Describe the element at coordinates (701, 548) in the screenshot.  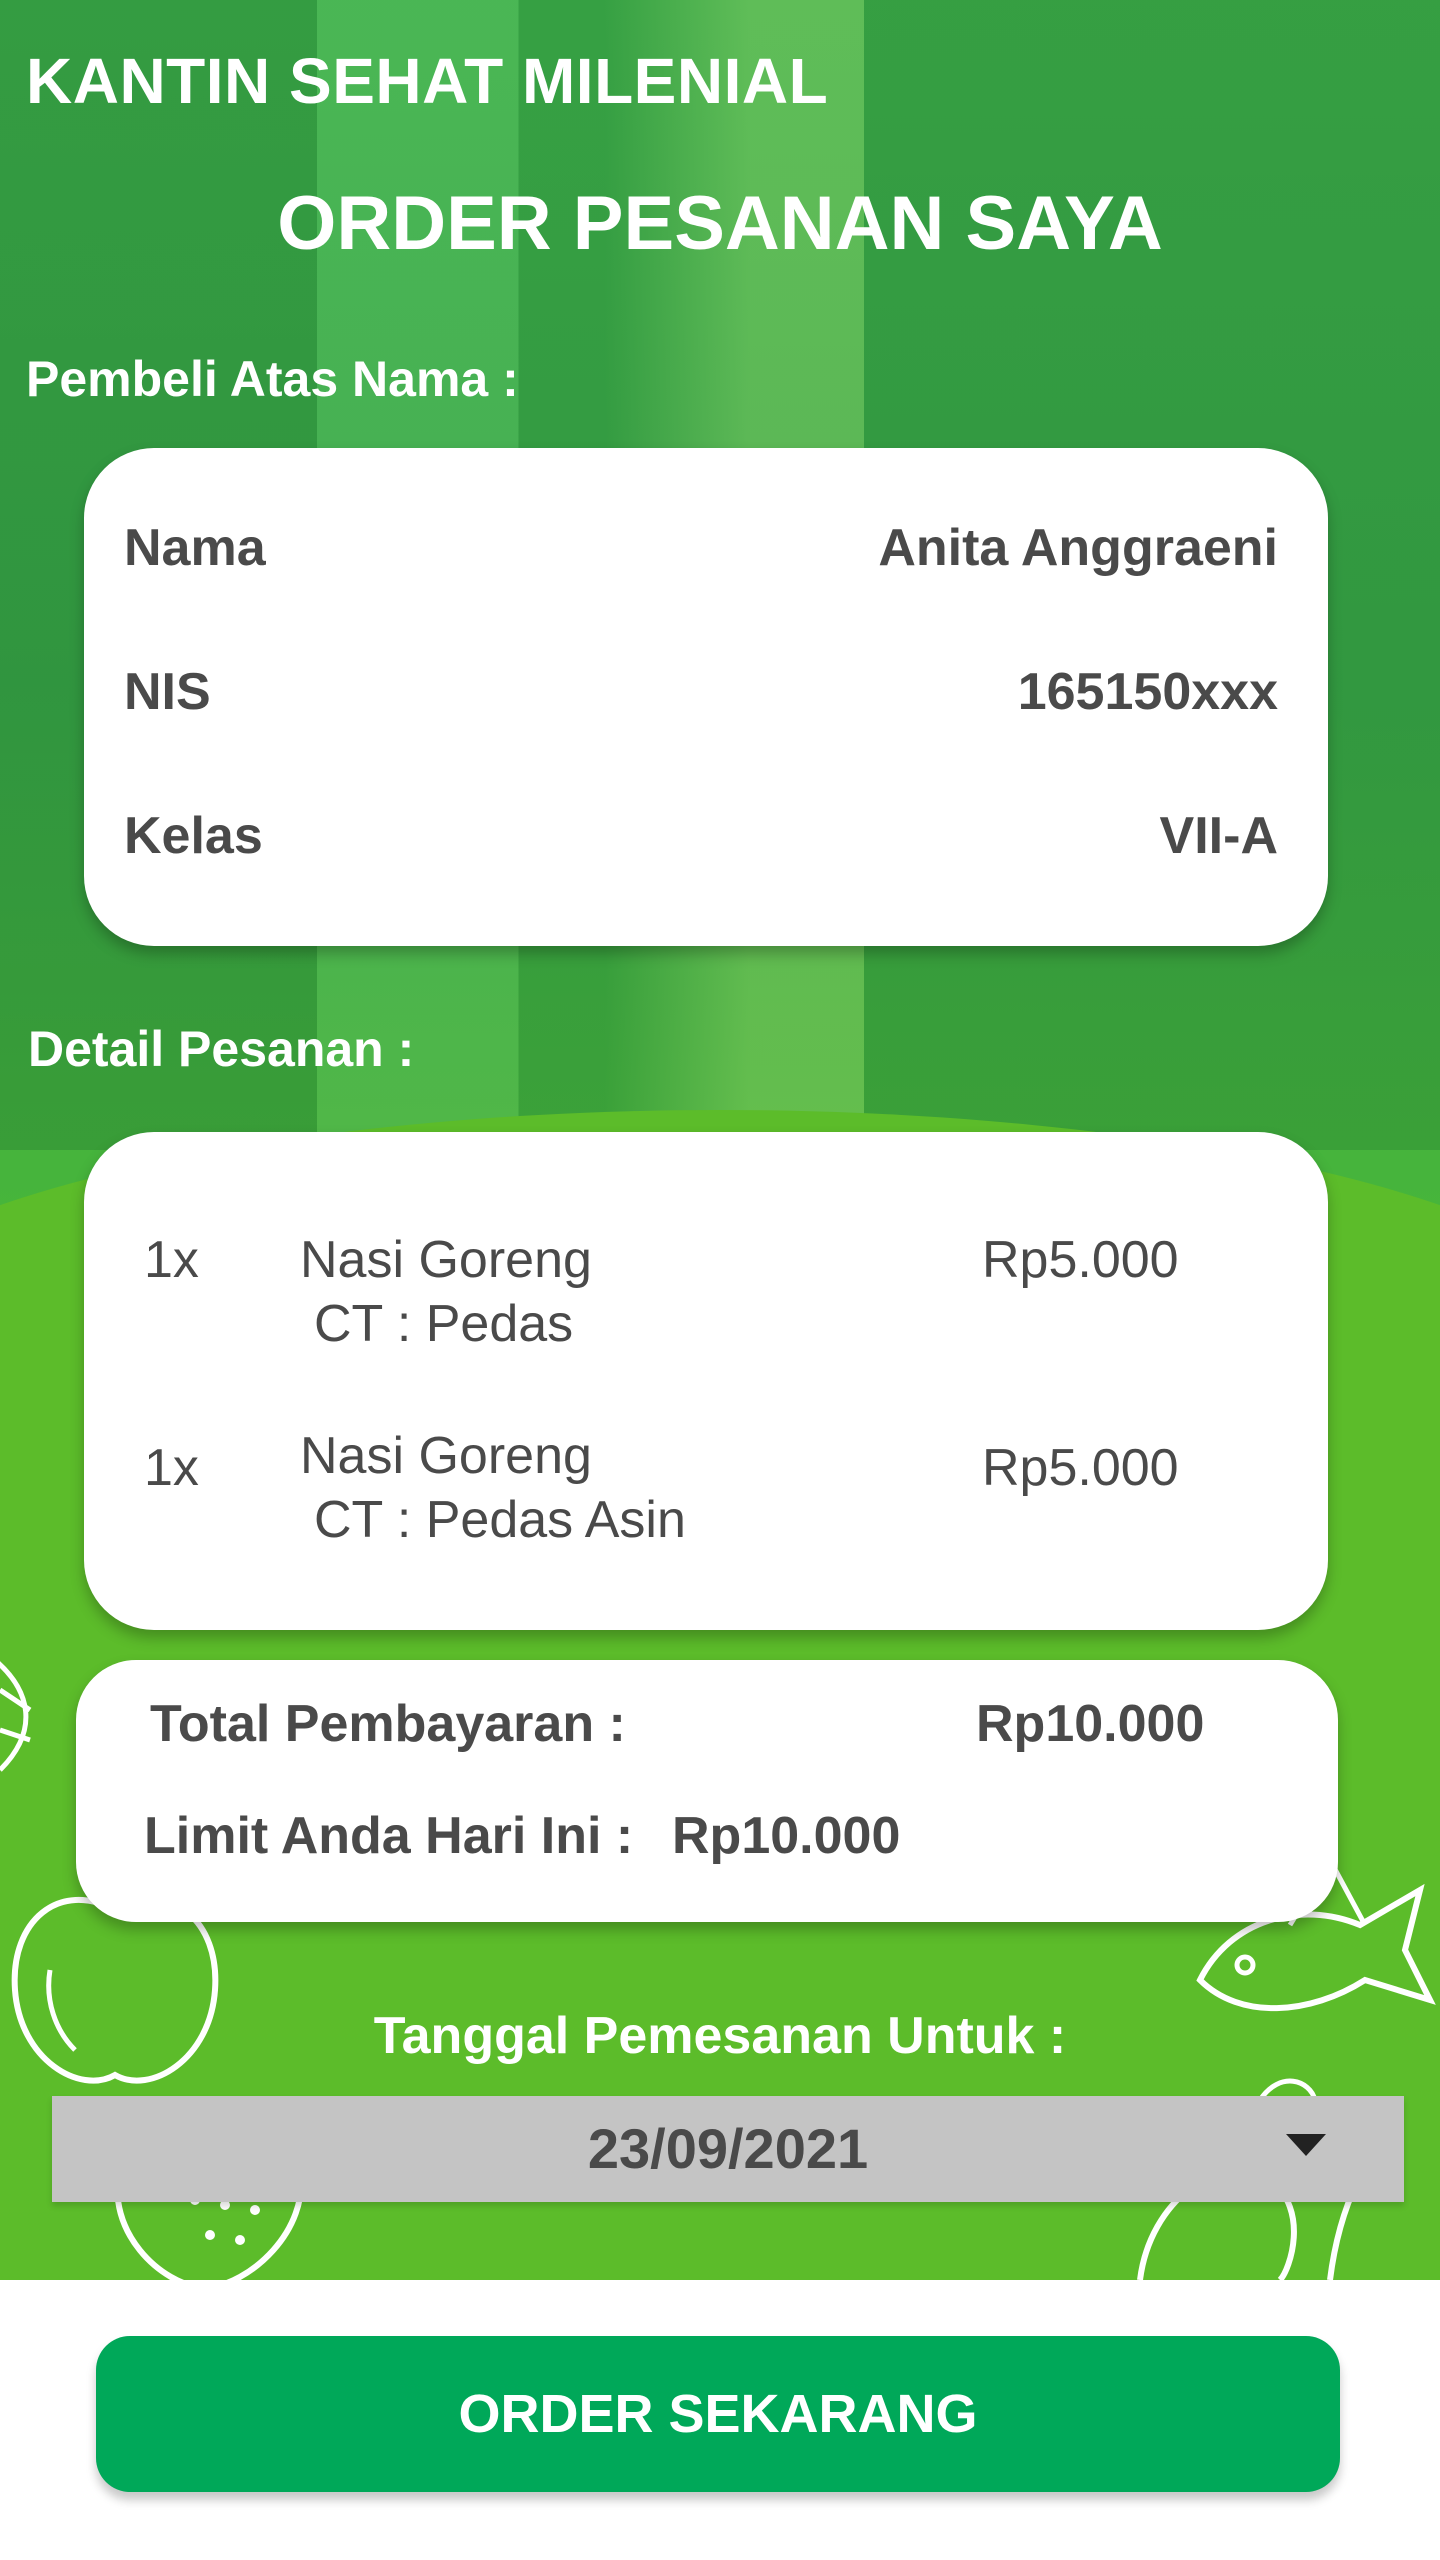
I see `buyer-row-name: Nama Anita Anggraeni` at that location.